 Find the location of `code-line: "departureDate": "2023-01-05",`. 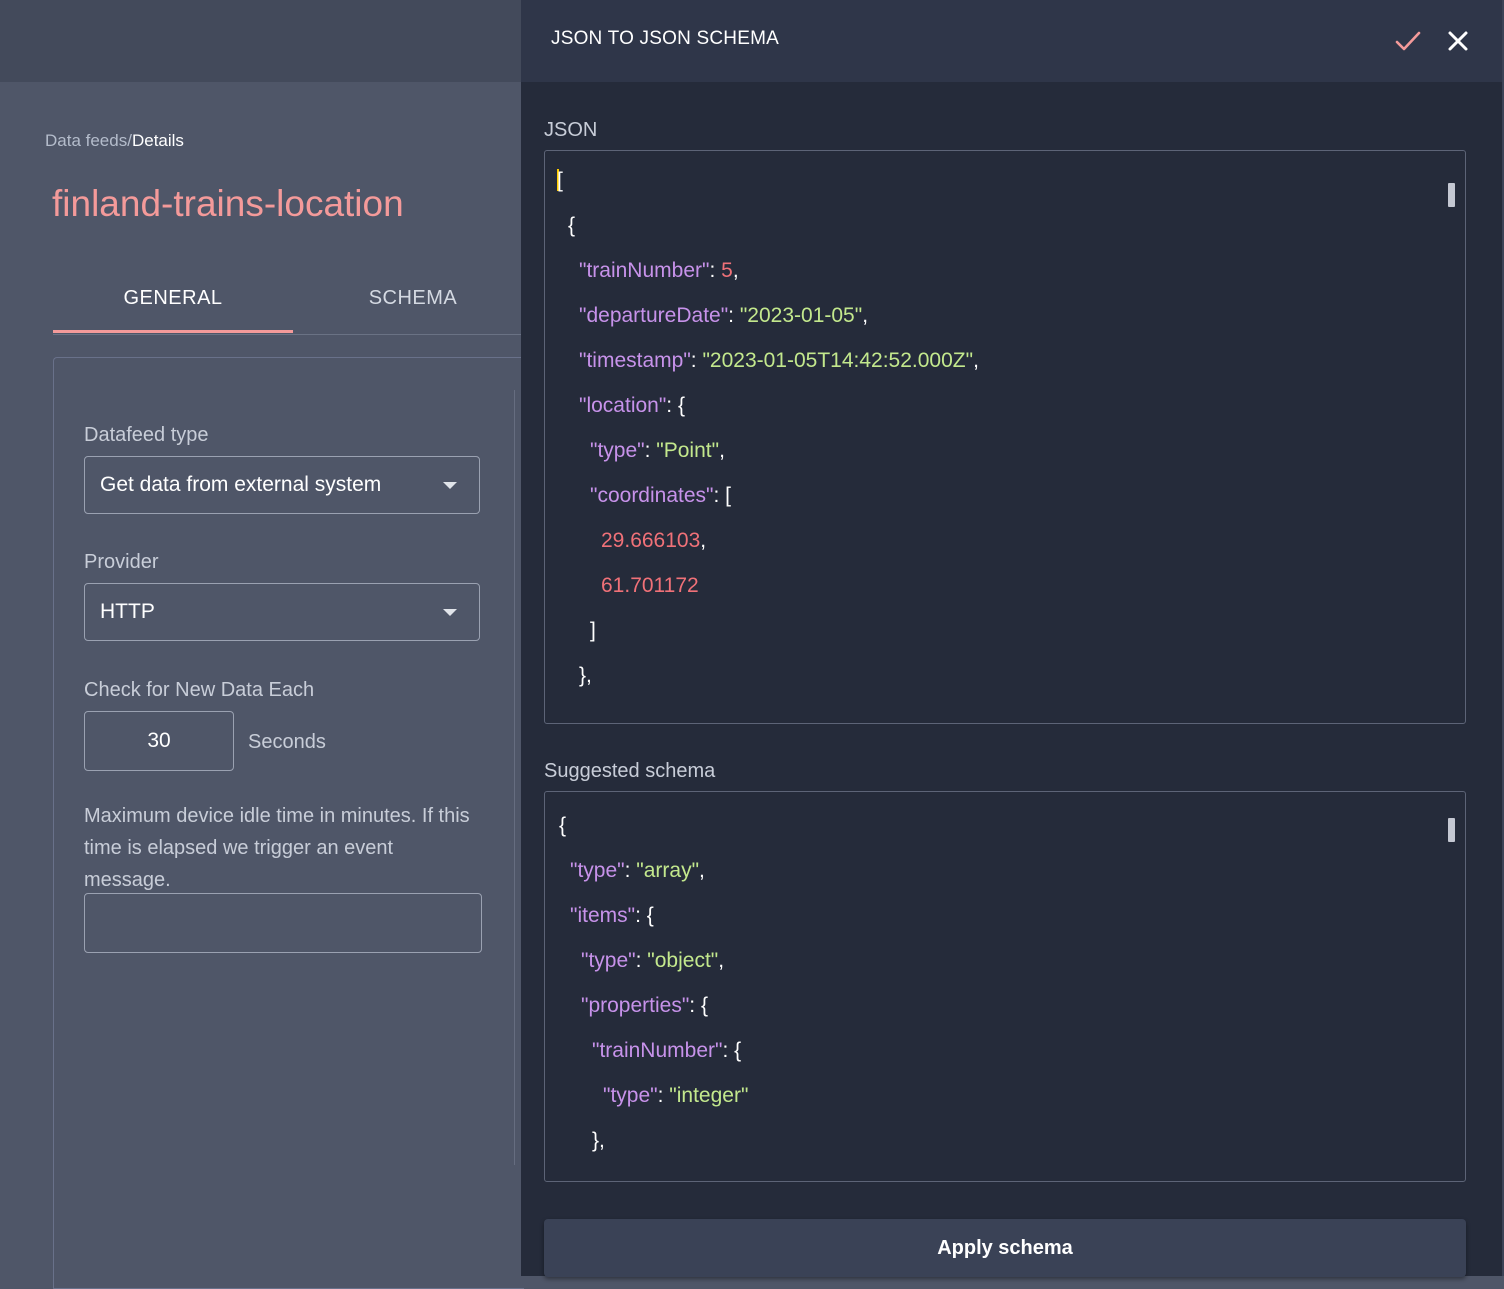

code-line: "departureDate": "2023-01-05", is located at coordinates (723, 316).